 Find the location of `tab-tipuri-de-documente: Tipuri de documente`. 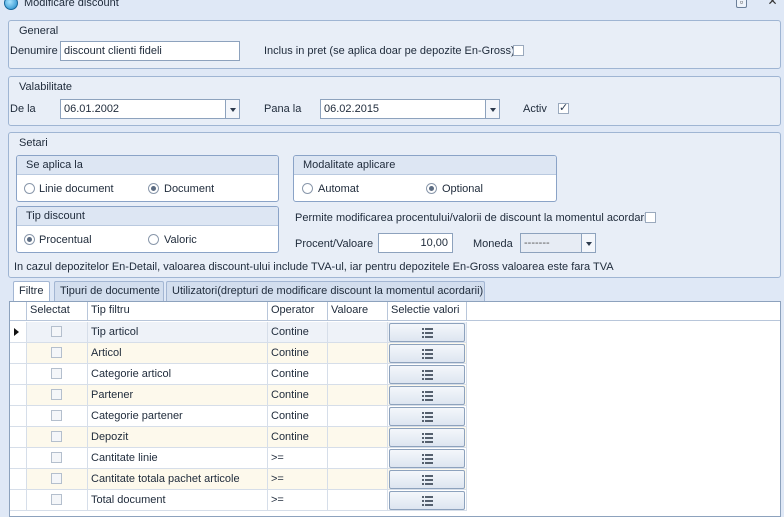

tab-tipuri-de-documente: Tipuri de documente is located at coordinates (109, 291).